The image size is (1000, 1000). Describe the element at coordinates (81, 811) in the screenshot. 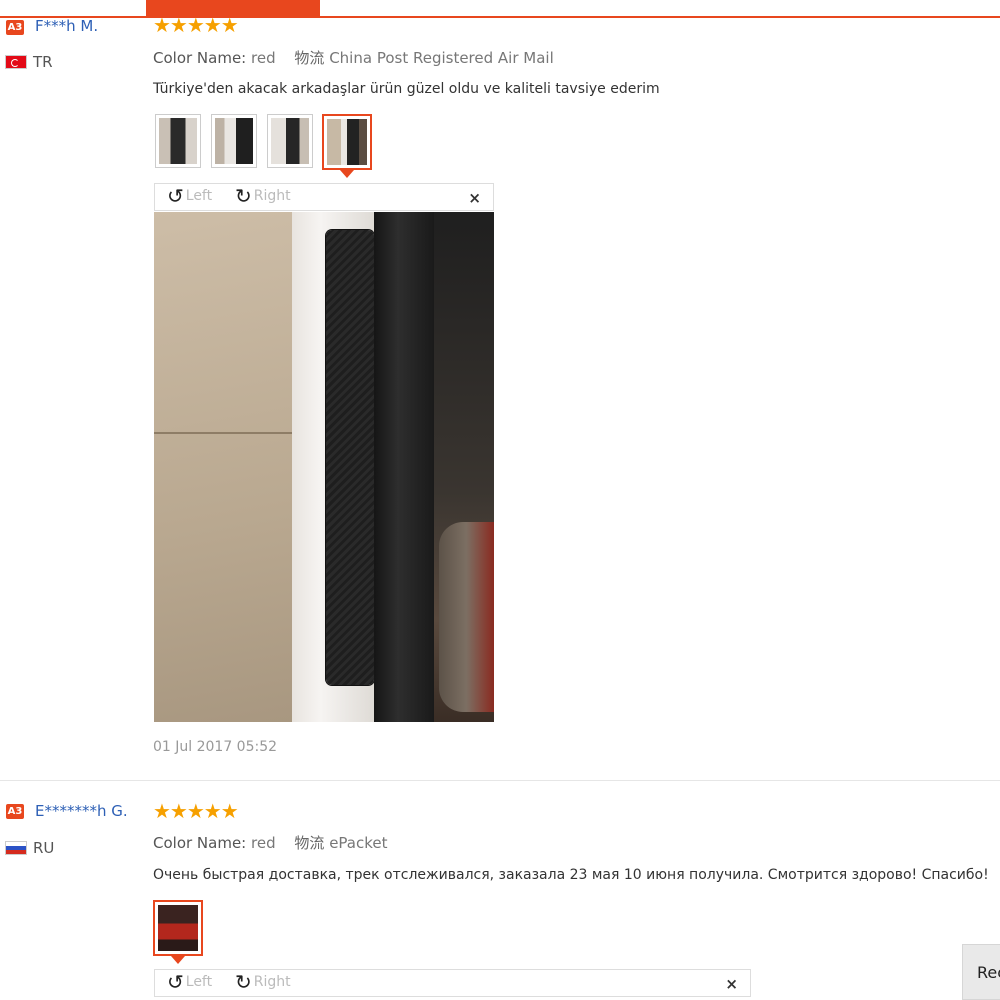

I see `reviewer-name: E*******h G.` at that location.